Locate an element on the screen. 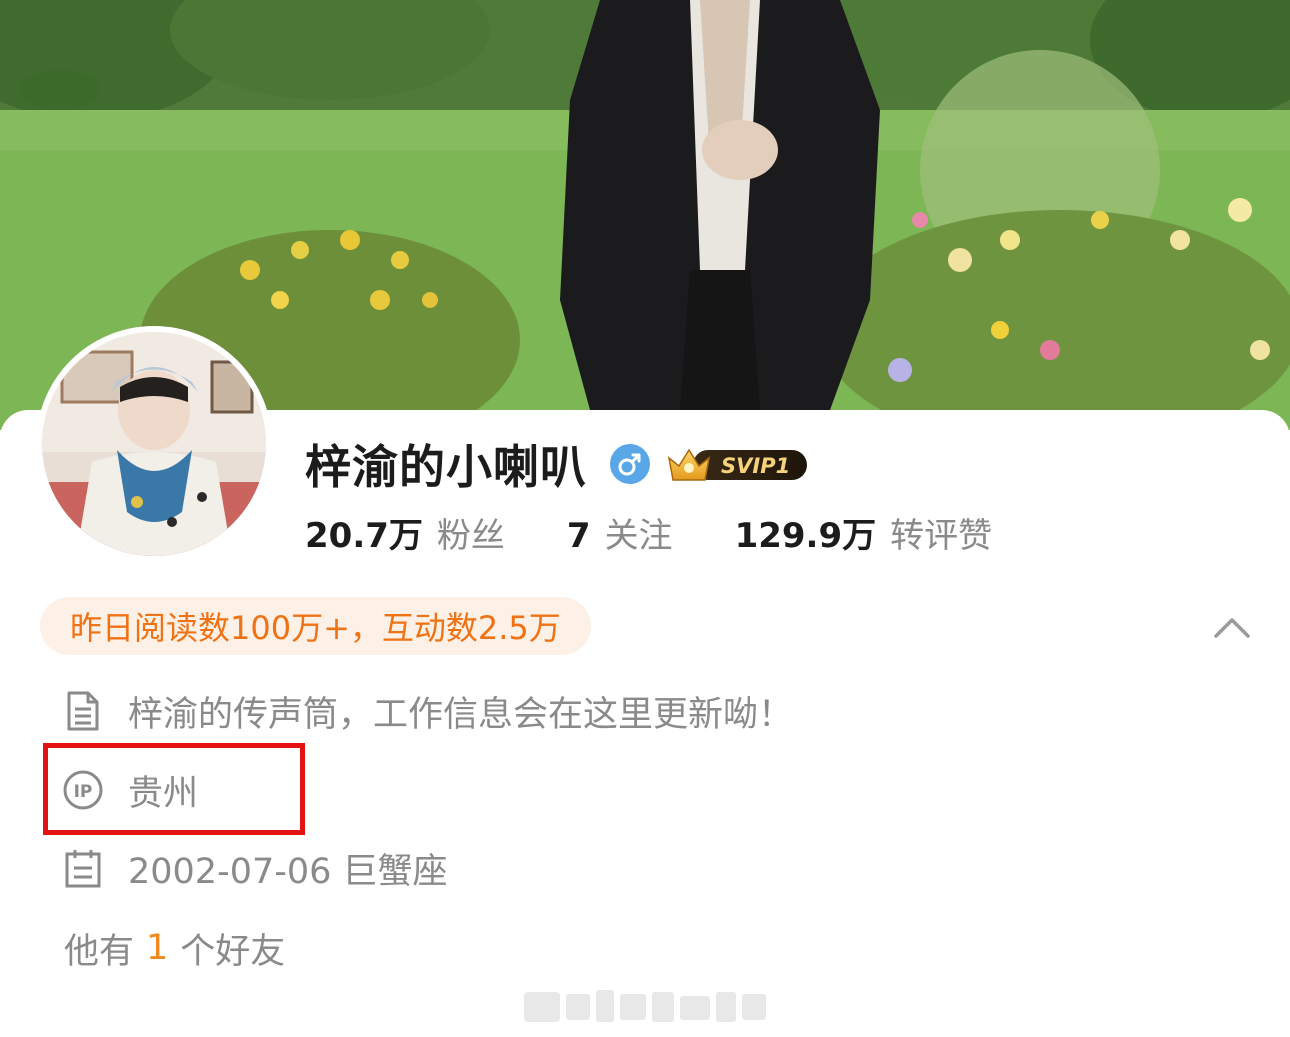  bio-text: 梓渝的传声筒，工作信息会在这里更新呦！ is located at coordinates (461, 714).